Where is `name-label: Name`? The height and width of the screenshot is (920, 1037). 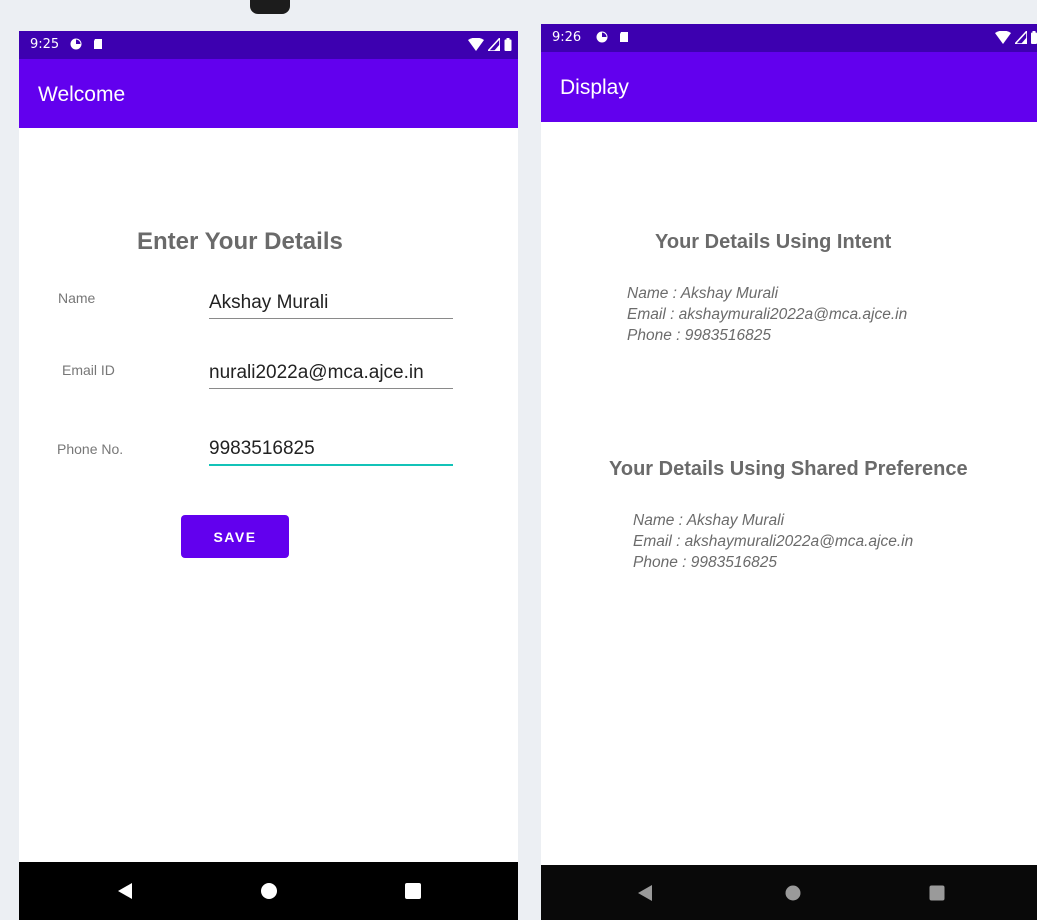 name-label: Name is located at coordinates (77, 298).